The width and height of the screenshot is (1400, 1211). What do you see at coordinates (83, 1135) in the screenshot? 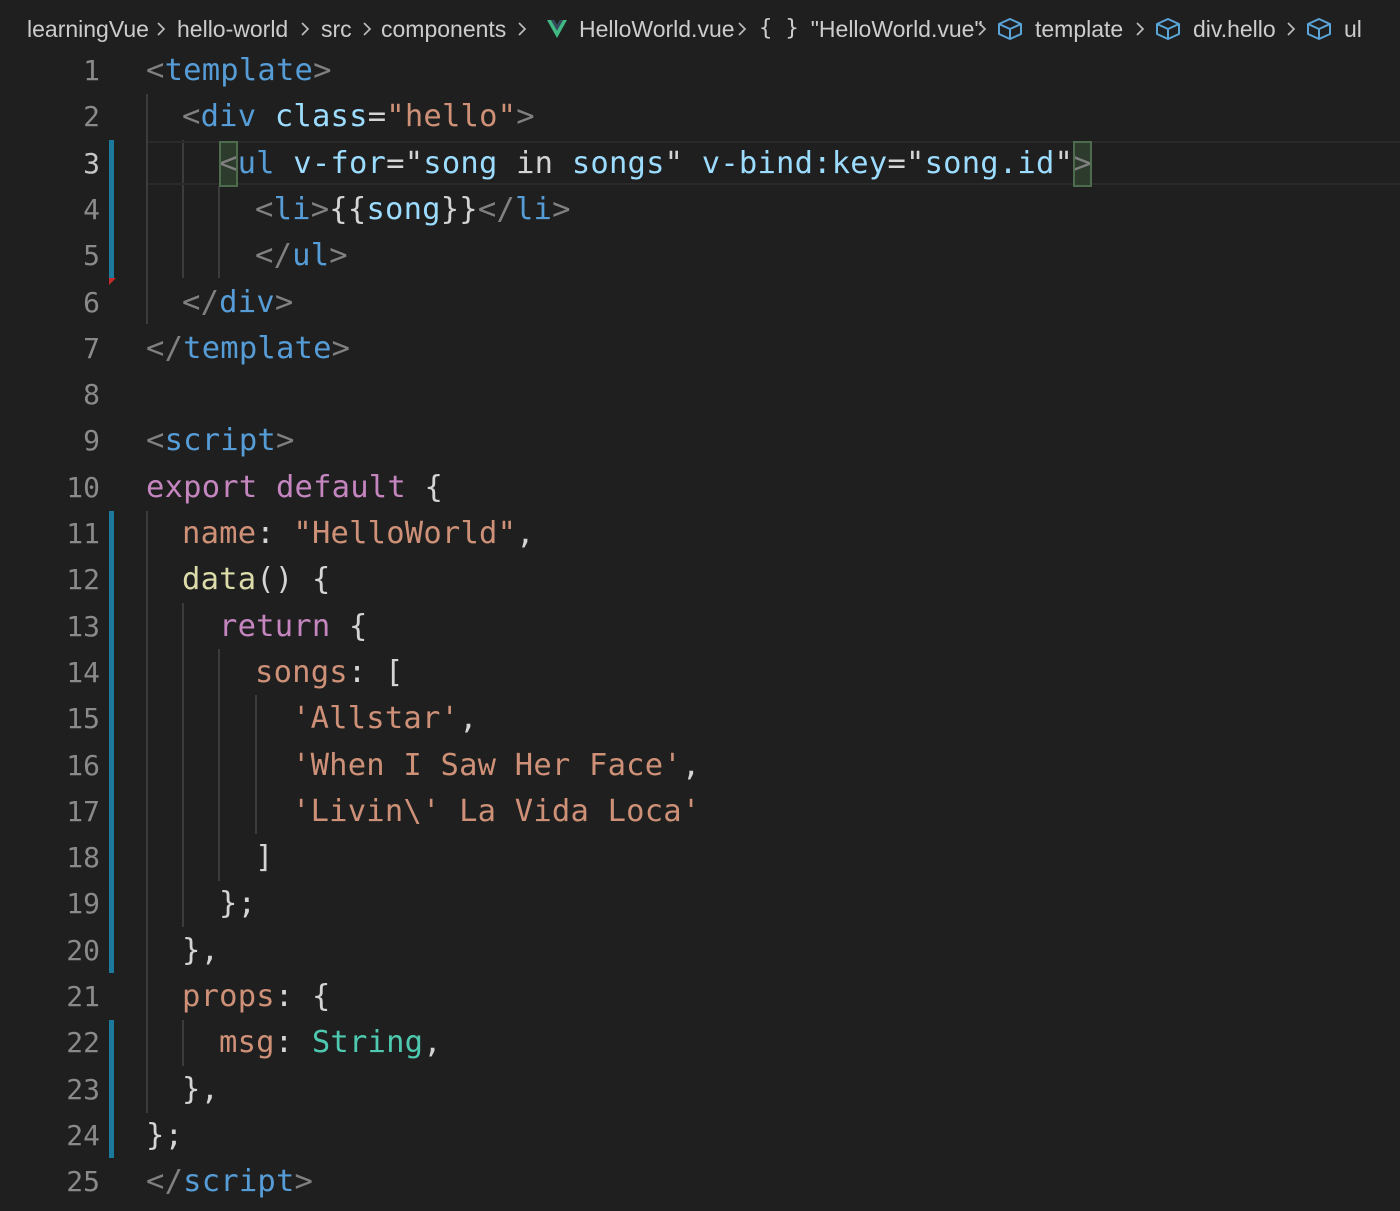
I see `line-number: 24` at bounding box center [83, 1135].